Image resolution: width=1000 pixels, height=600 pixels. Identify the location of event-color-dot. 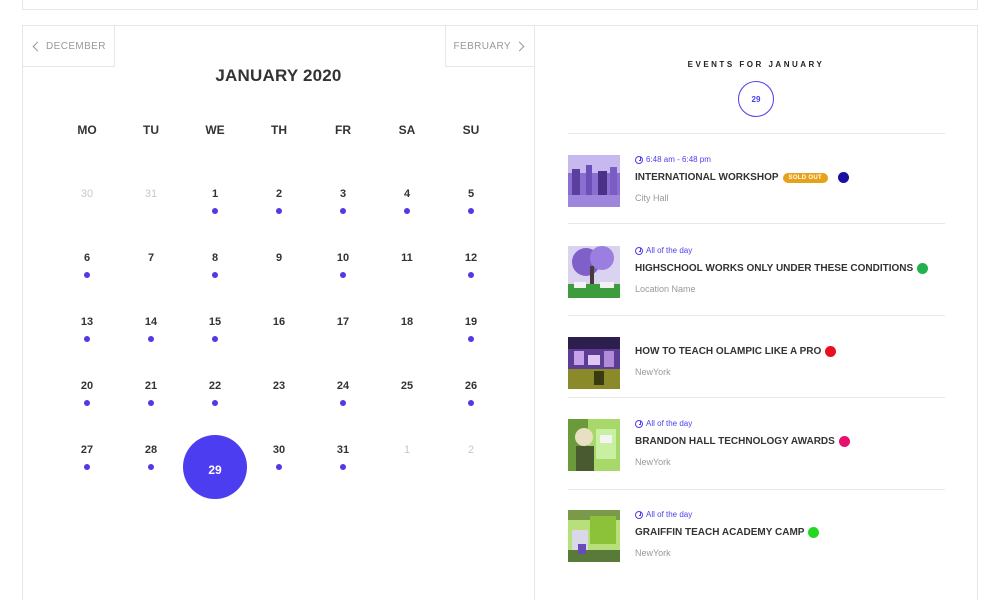
(814, 532).